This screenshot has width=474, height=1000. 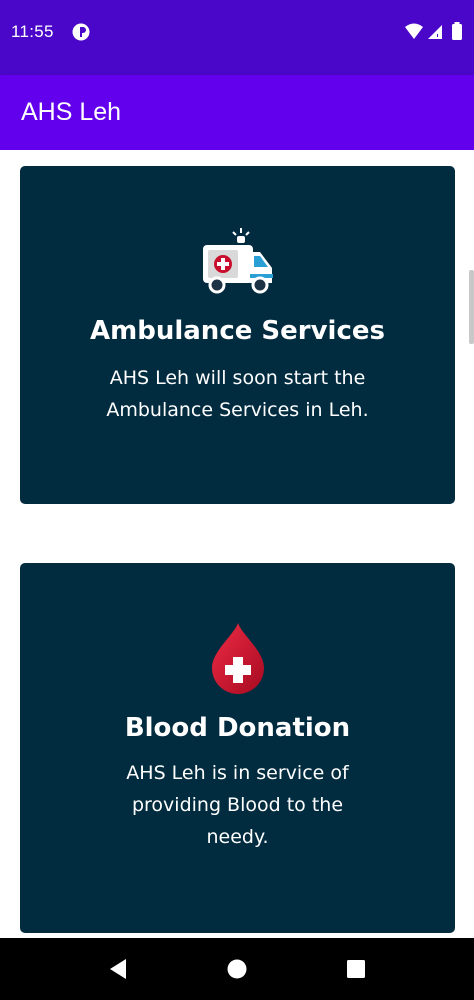 What do you see at coordinates (118, 969) in the screenshot?
I see `back-button` at bounding box center [118, 969].